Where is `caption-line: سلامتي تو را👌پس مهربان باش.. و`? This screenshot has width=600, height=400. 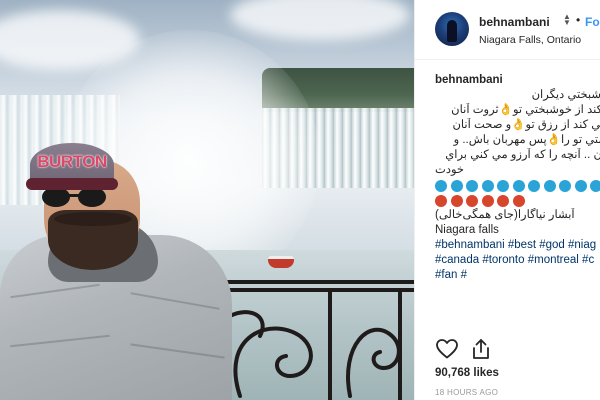 caption-line: سلامتي تو را👌پس مهربان باش.. و is located at coordinates (526, 140).